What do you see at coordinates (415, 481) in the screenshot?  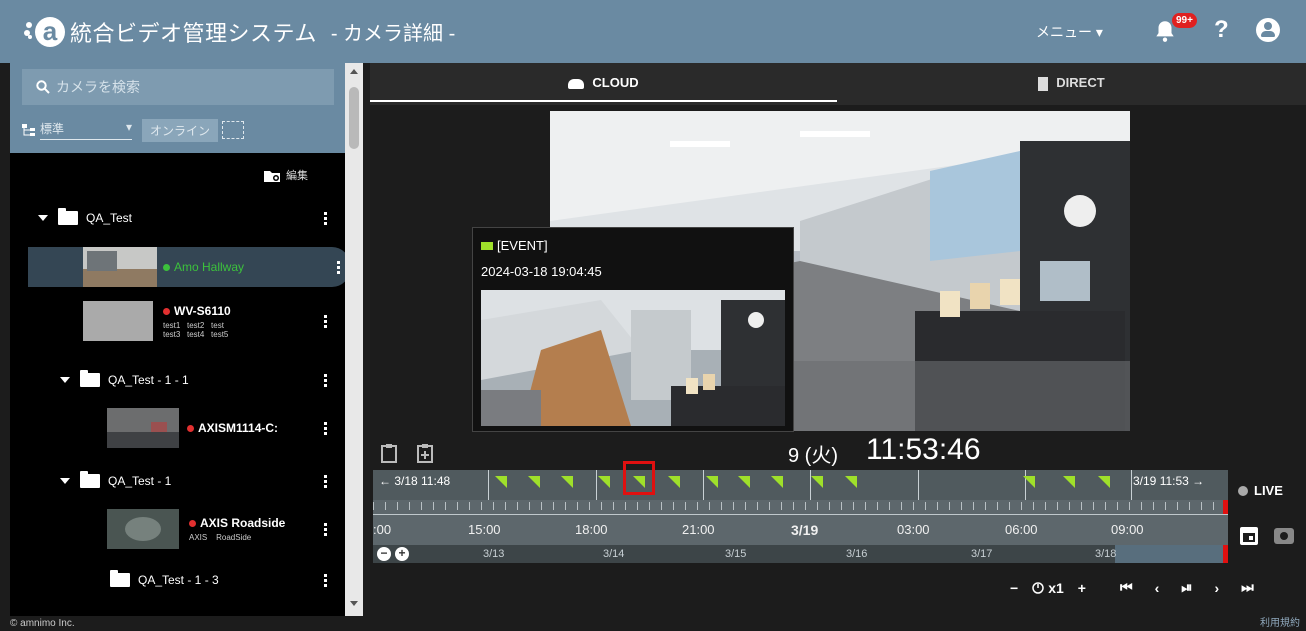 I see `timeline-start-label: ← 3/18 11:48` at bounding box center [415, 481].